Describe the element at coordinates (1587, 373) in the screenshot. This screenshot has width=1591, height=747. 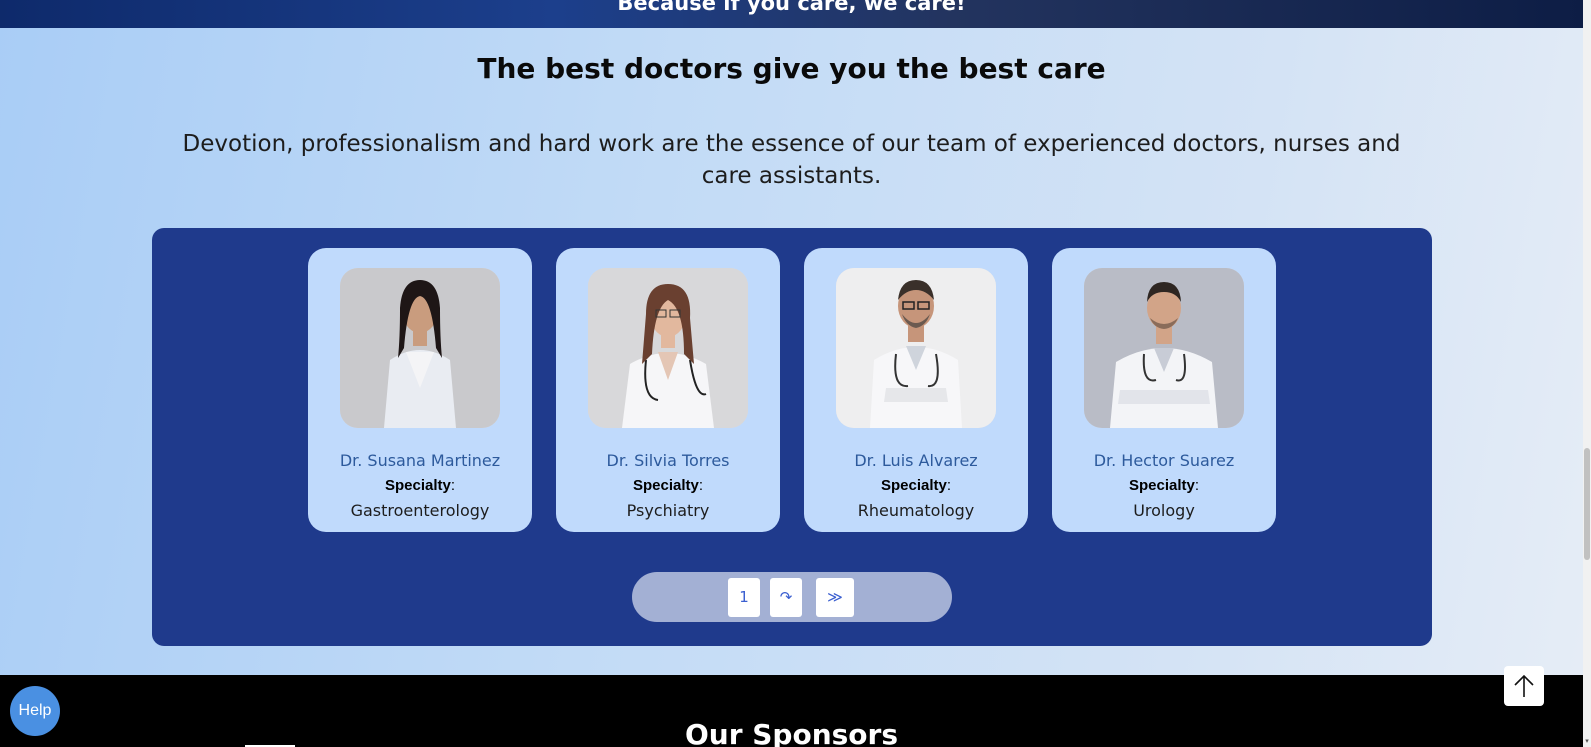
I see `page-scrollbar: ▾` at that location.